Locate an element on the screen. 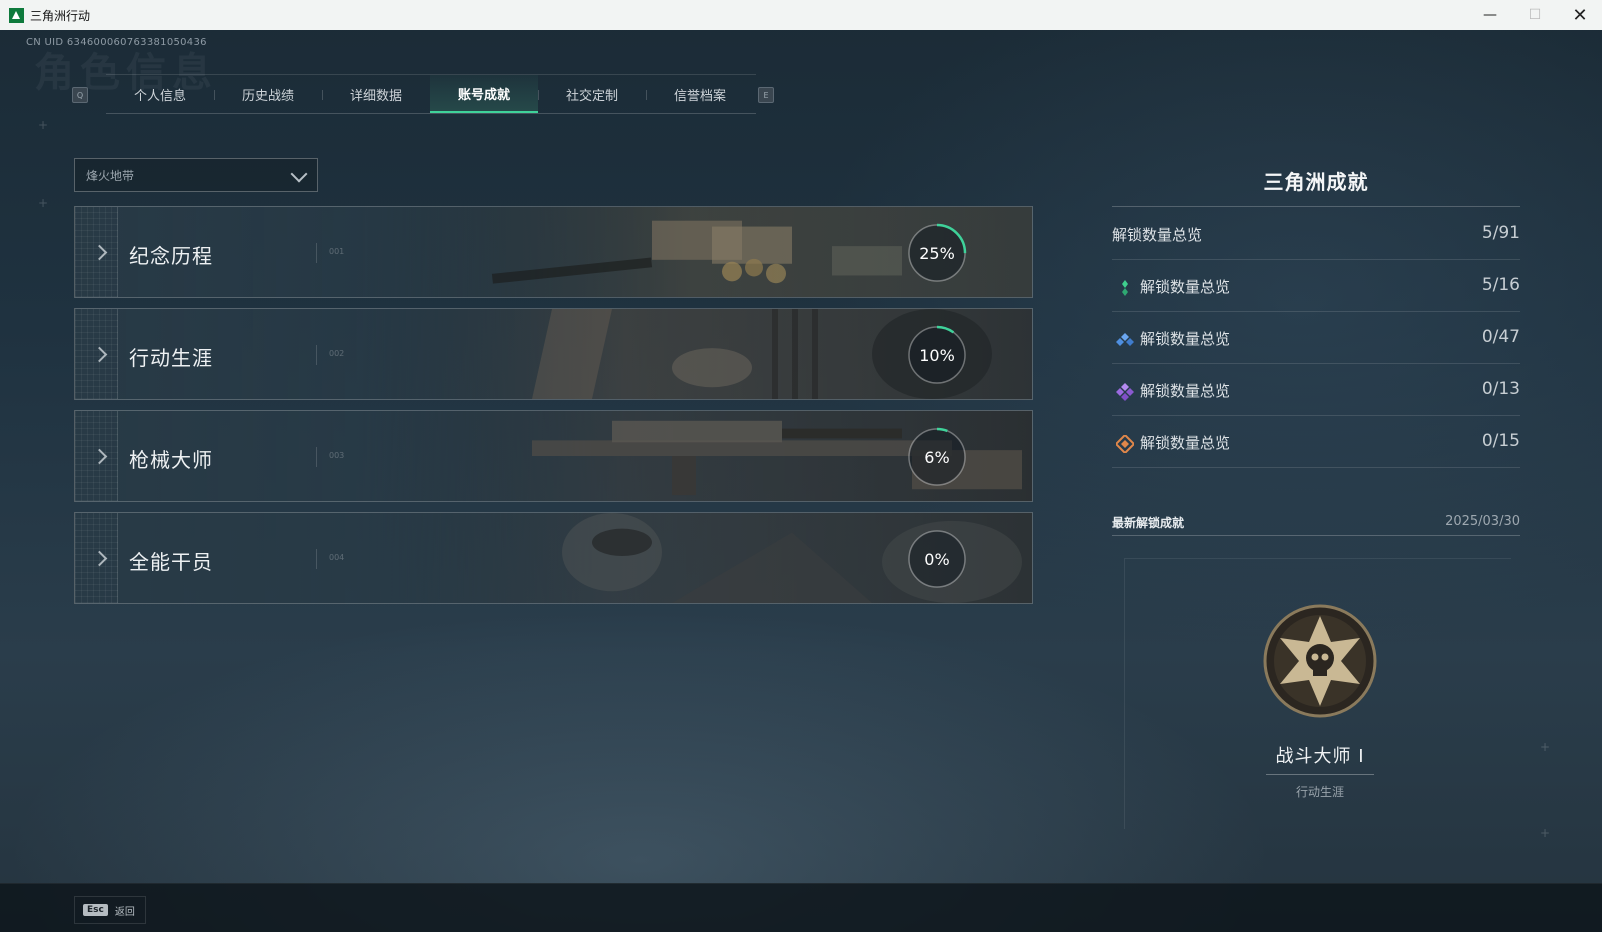  category-name: 行动生涯 is located at coordinates (171, 358).